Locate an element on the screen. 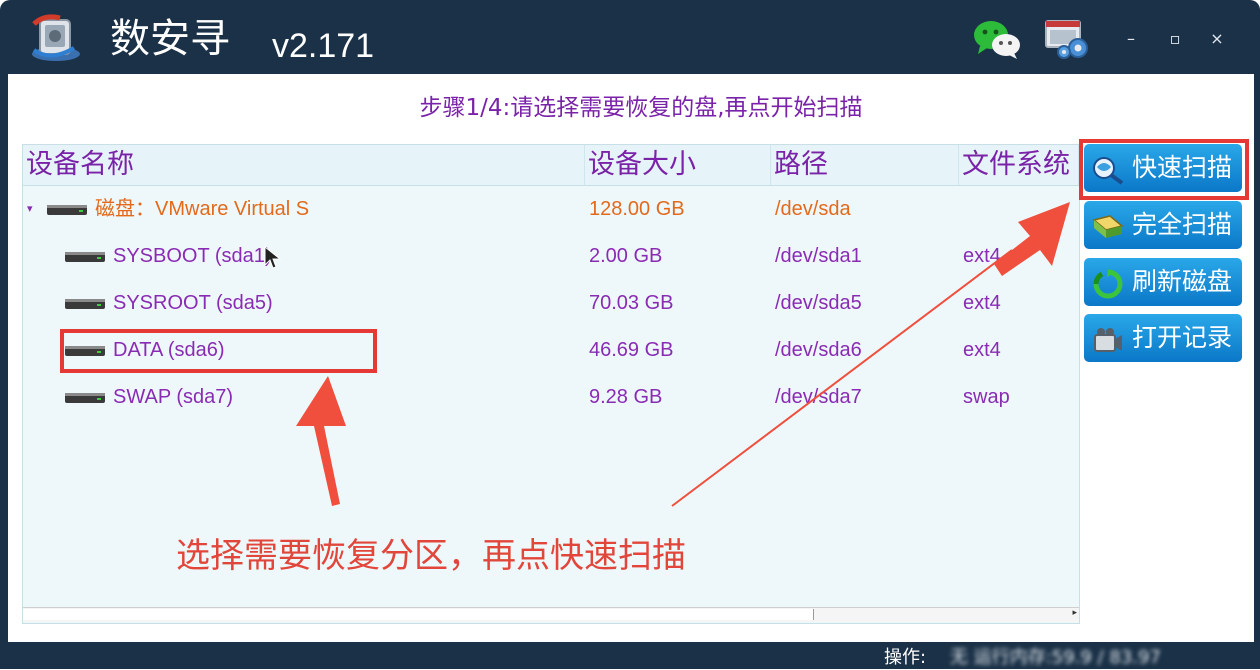  scrollbar-thumb is located at coordinates (418, 614).